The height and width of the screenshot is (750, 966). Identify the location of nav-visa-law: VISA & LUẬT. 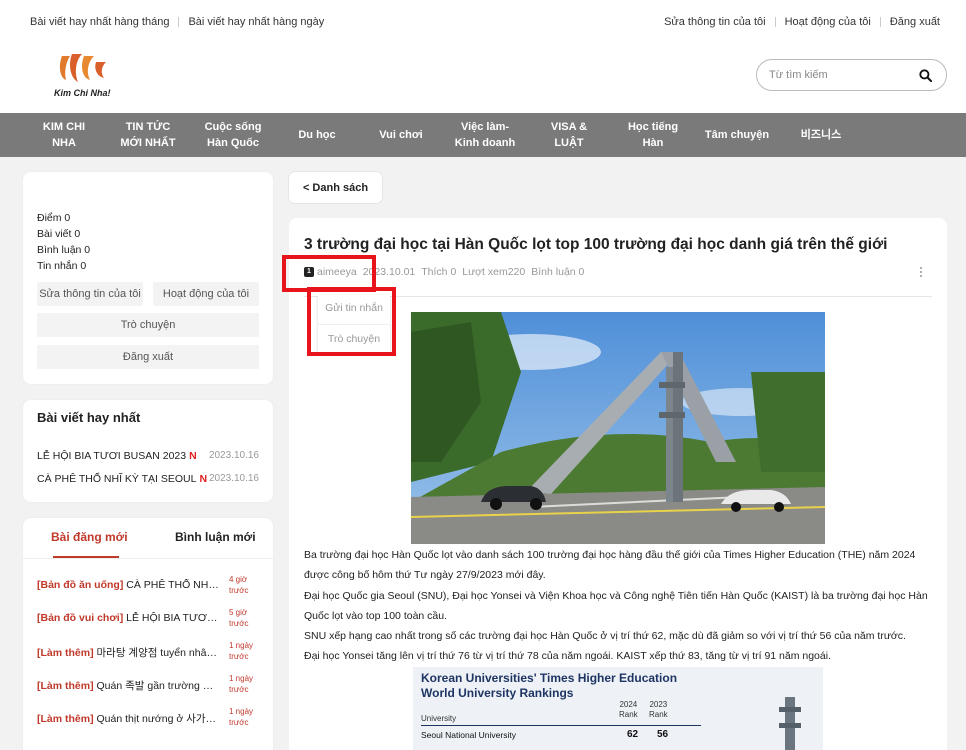
(569, 135).